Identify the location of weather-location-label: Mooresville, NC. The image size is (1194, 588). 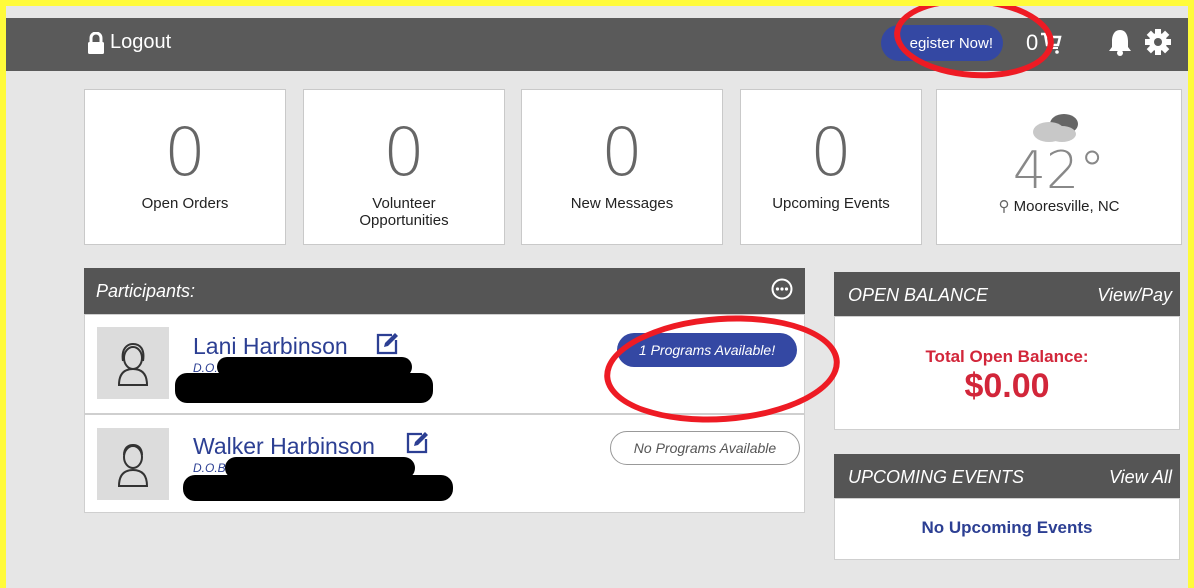
(1066, 206).